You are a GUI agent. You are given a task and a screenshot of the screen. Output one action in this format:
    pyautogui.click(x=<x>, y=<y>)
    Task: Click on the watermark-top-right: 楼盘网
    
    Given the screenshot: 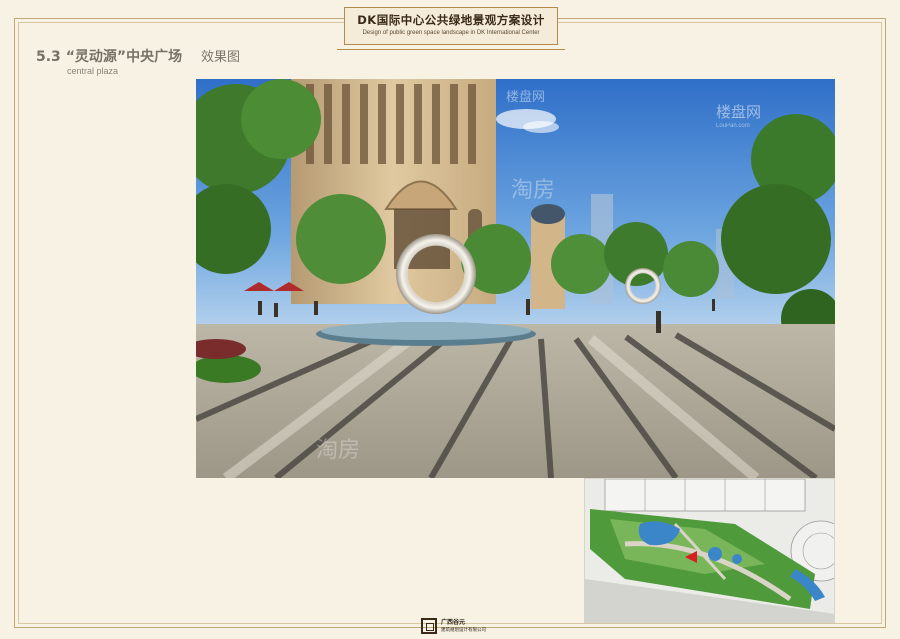 What is the action you would take?
    pyautogui.click(x=738, y=112)
    